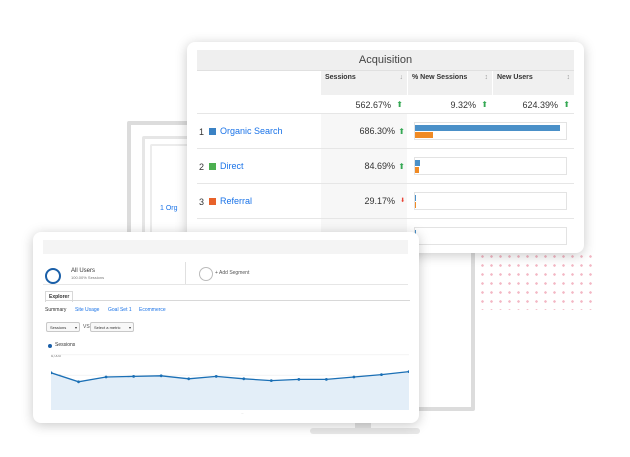 This screenshot has height=457, width=630. I want to click on total-sessions-value: 562.67%, so click(373, 105).